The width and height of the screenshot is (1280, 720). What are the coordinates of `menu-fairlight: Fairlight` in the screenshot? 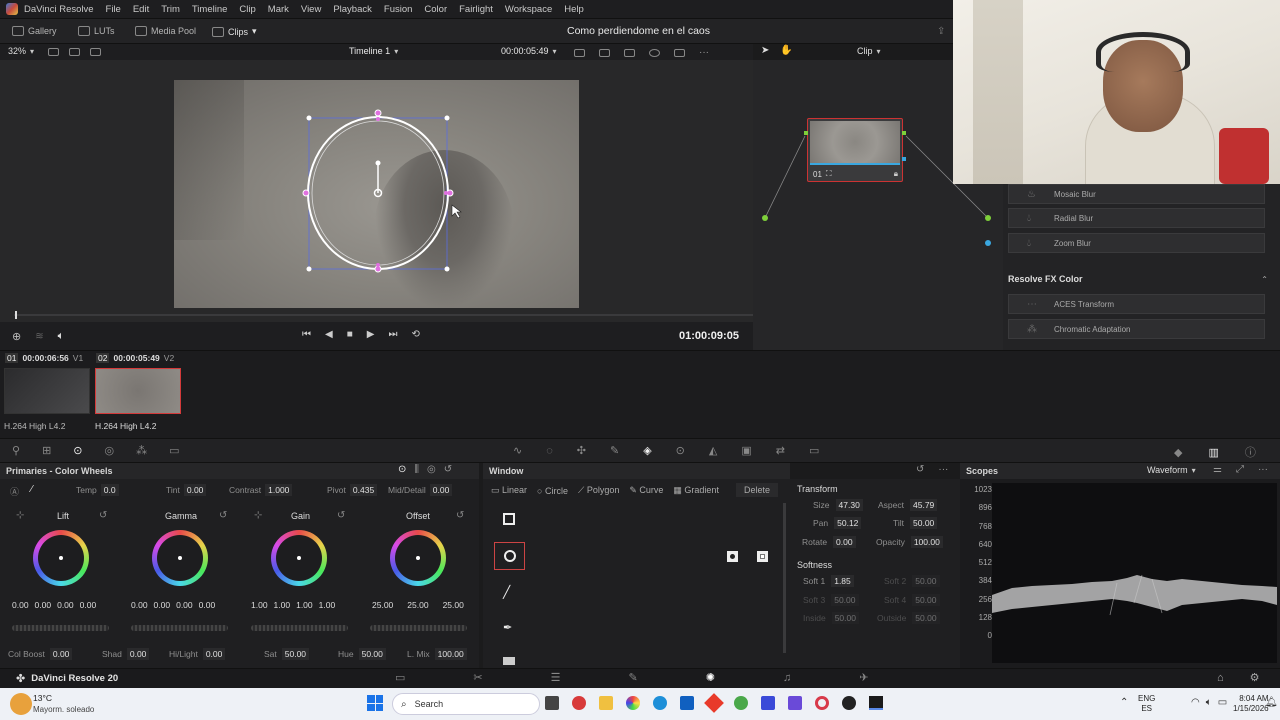 It's located at (476, 9).